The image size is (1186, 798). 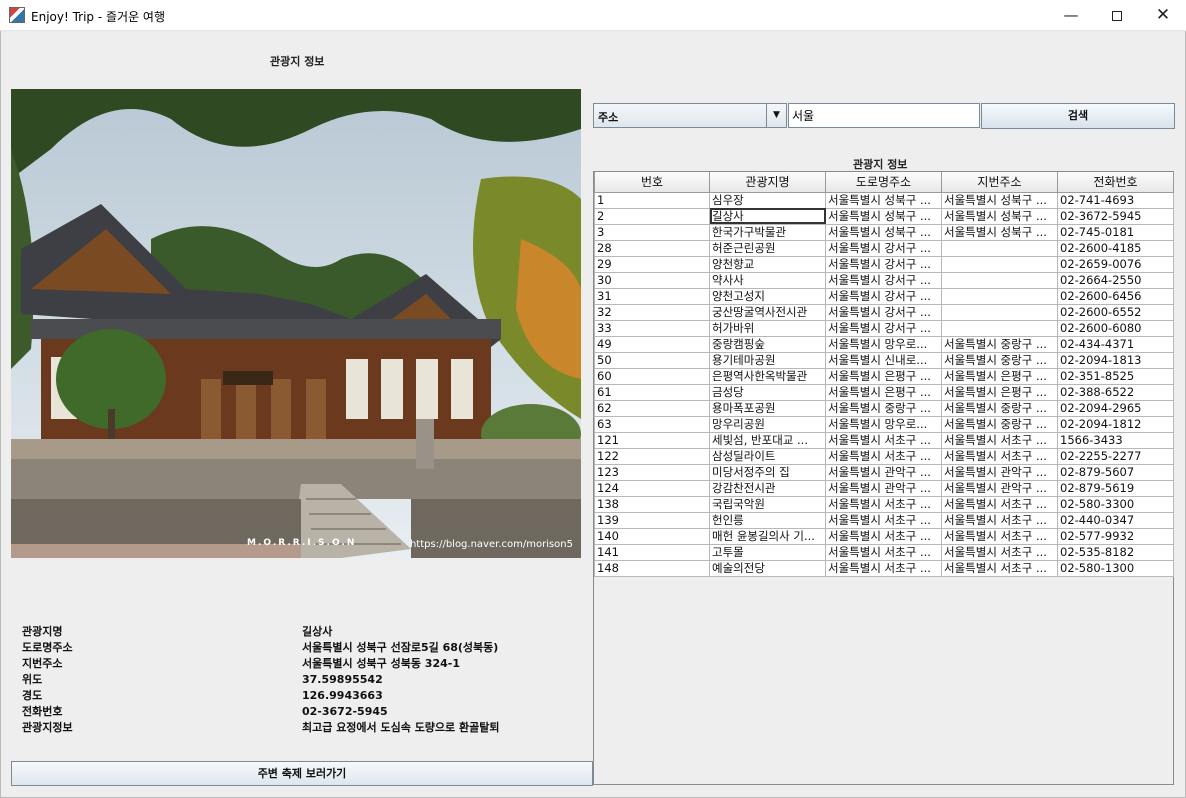 I want to click on cell-name: 국립국악원, so click(x=767, y=504).